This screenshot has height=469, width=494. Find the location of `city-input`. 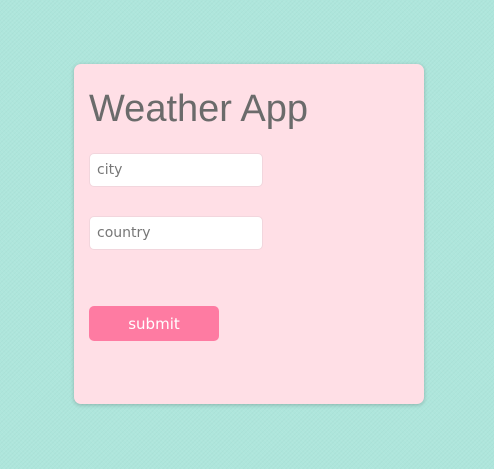

city-input is located at coordinates (176, 170).